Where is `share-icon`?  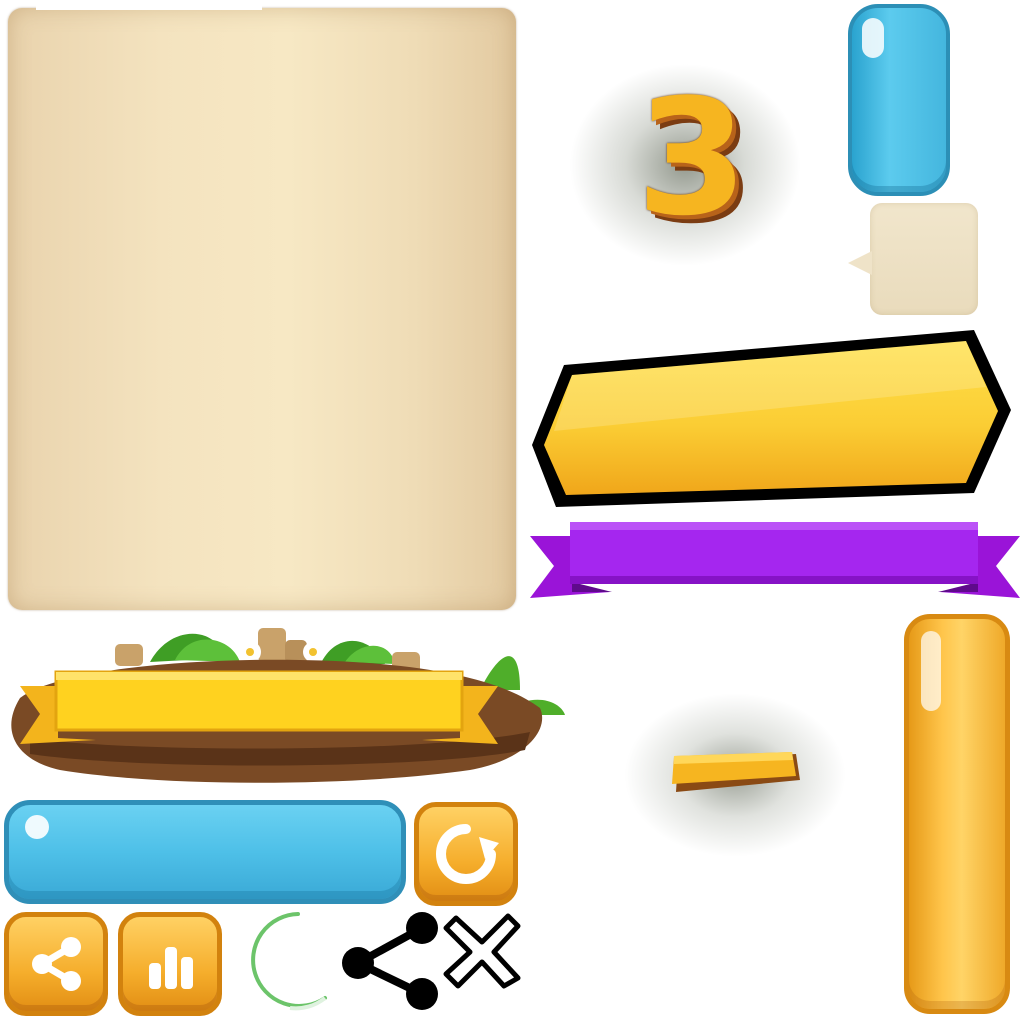
share-icon is located at coordinates (56, 964).